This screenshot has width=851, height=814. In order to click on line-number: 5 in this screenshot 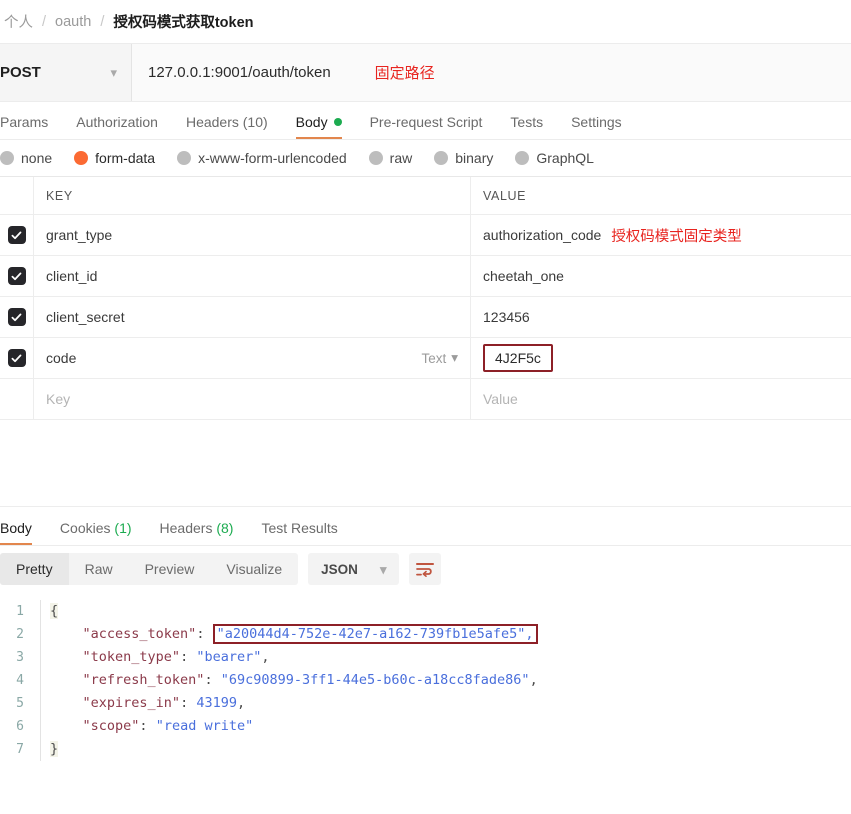, I will do `click(20, 703)`.